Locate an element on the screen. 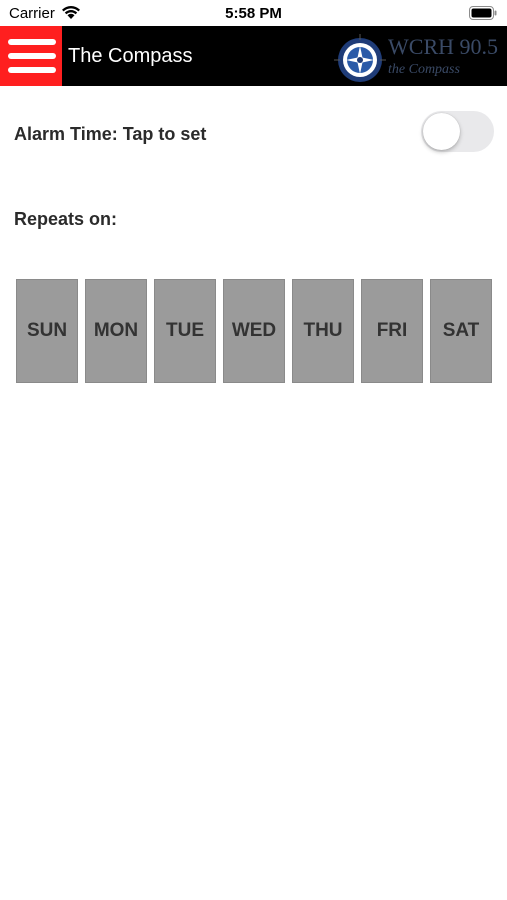 The width and height of the screenshot is (507, 900). station-logo: WCRH 90.5 the Compass is located at coordinates (415, 57).